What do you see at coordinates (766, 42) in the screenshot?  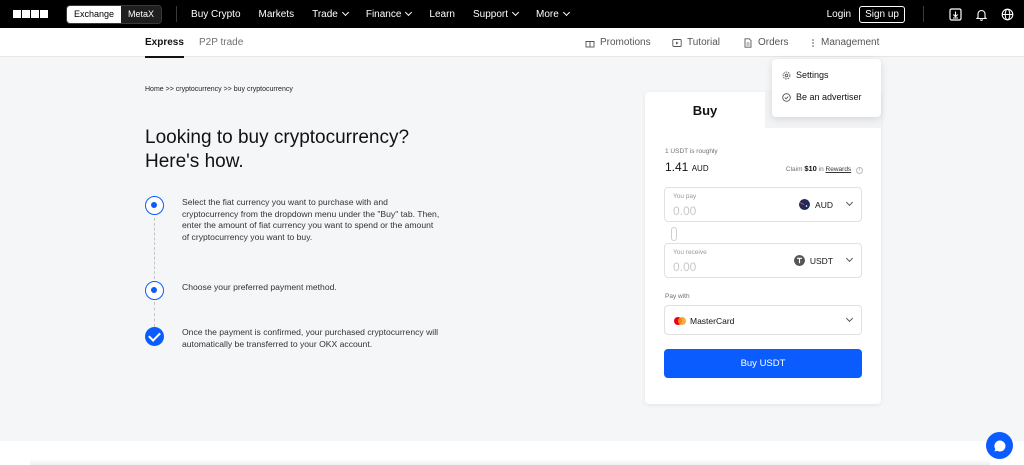 I see `orders-link: Orders` at bounding box center [766, 42].